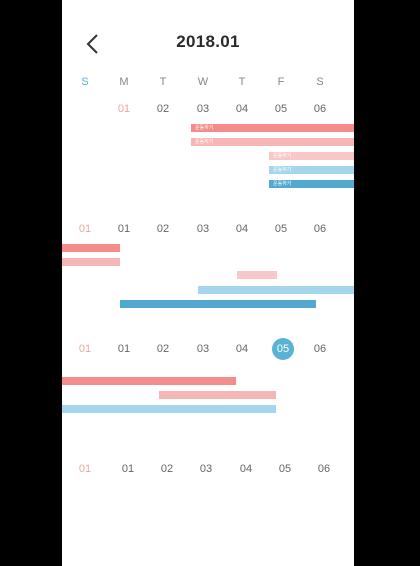 This screenshot has height=566, width=420. What do you see at coordinates (124, 82) in the screenshot?
I see `weekday-mon: M` at bounding box center [124, 82].